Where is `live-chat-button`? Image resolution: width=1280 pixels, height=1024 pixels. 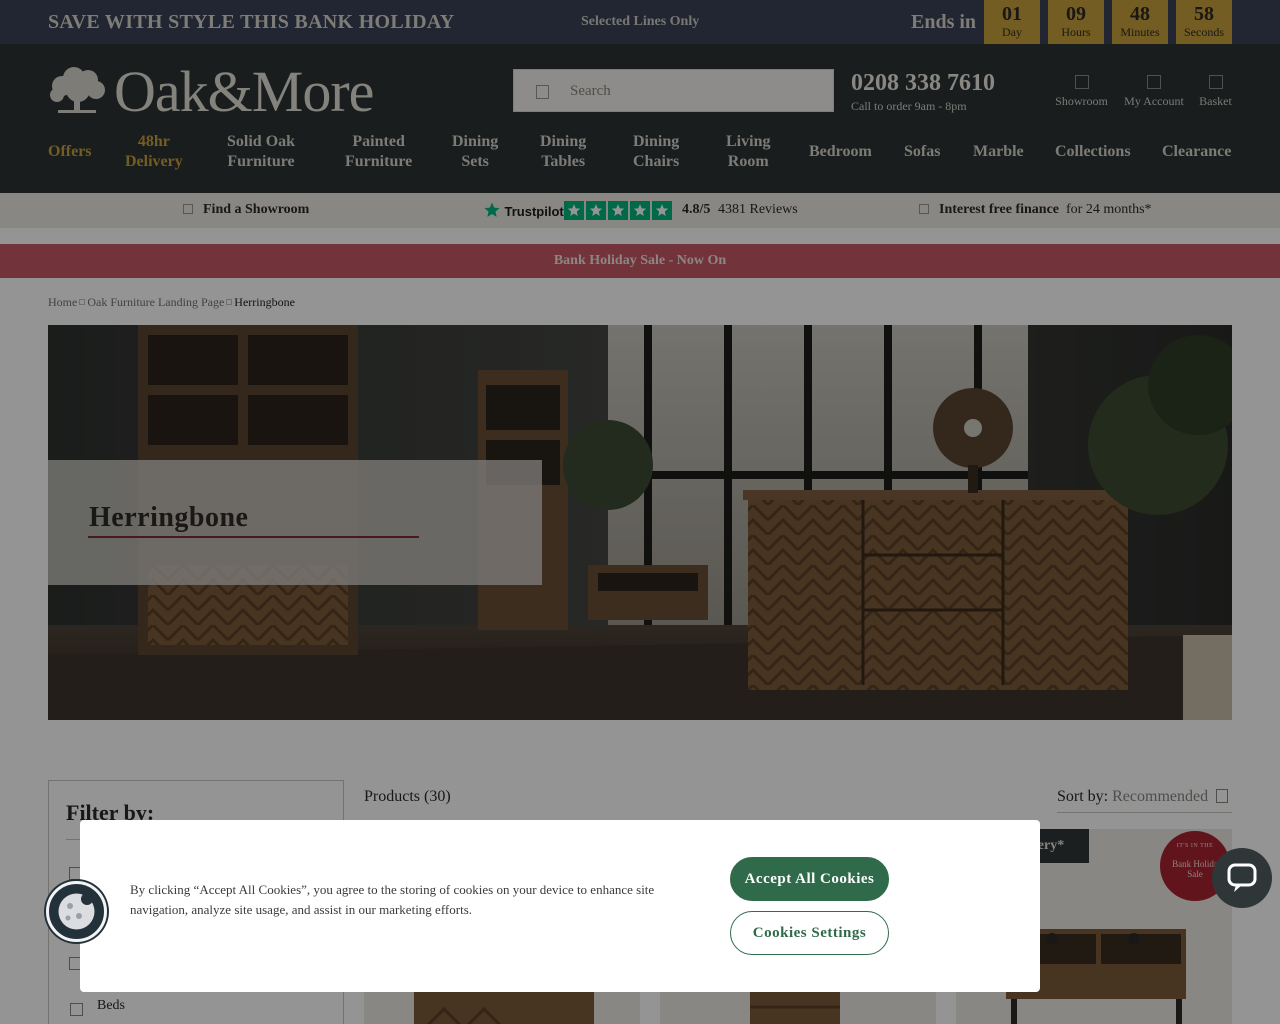
live-chat-button is located at coordinates (1242, 878).